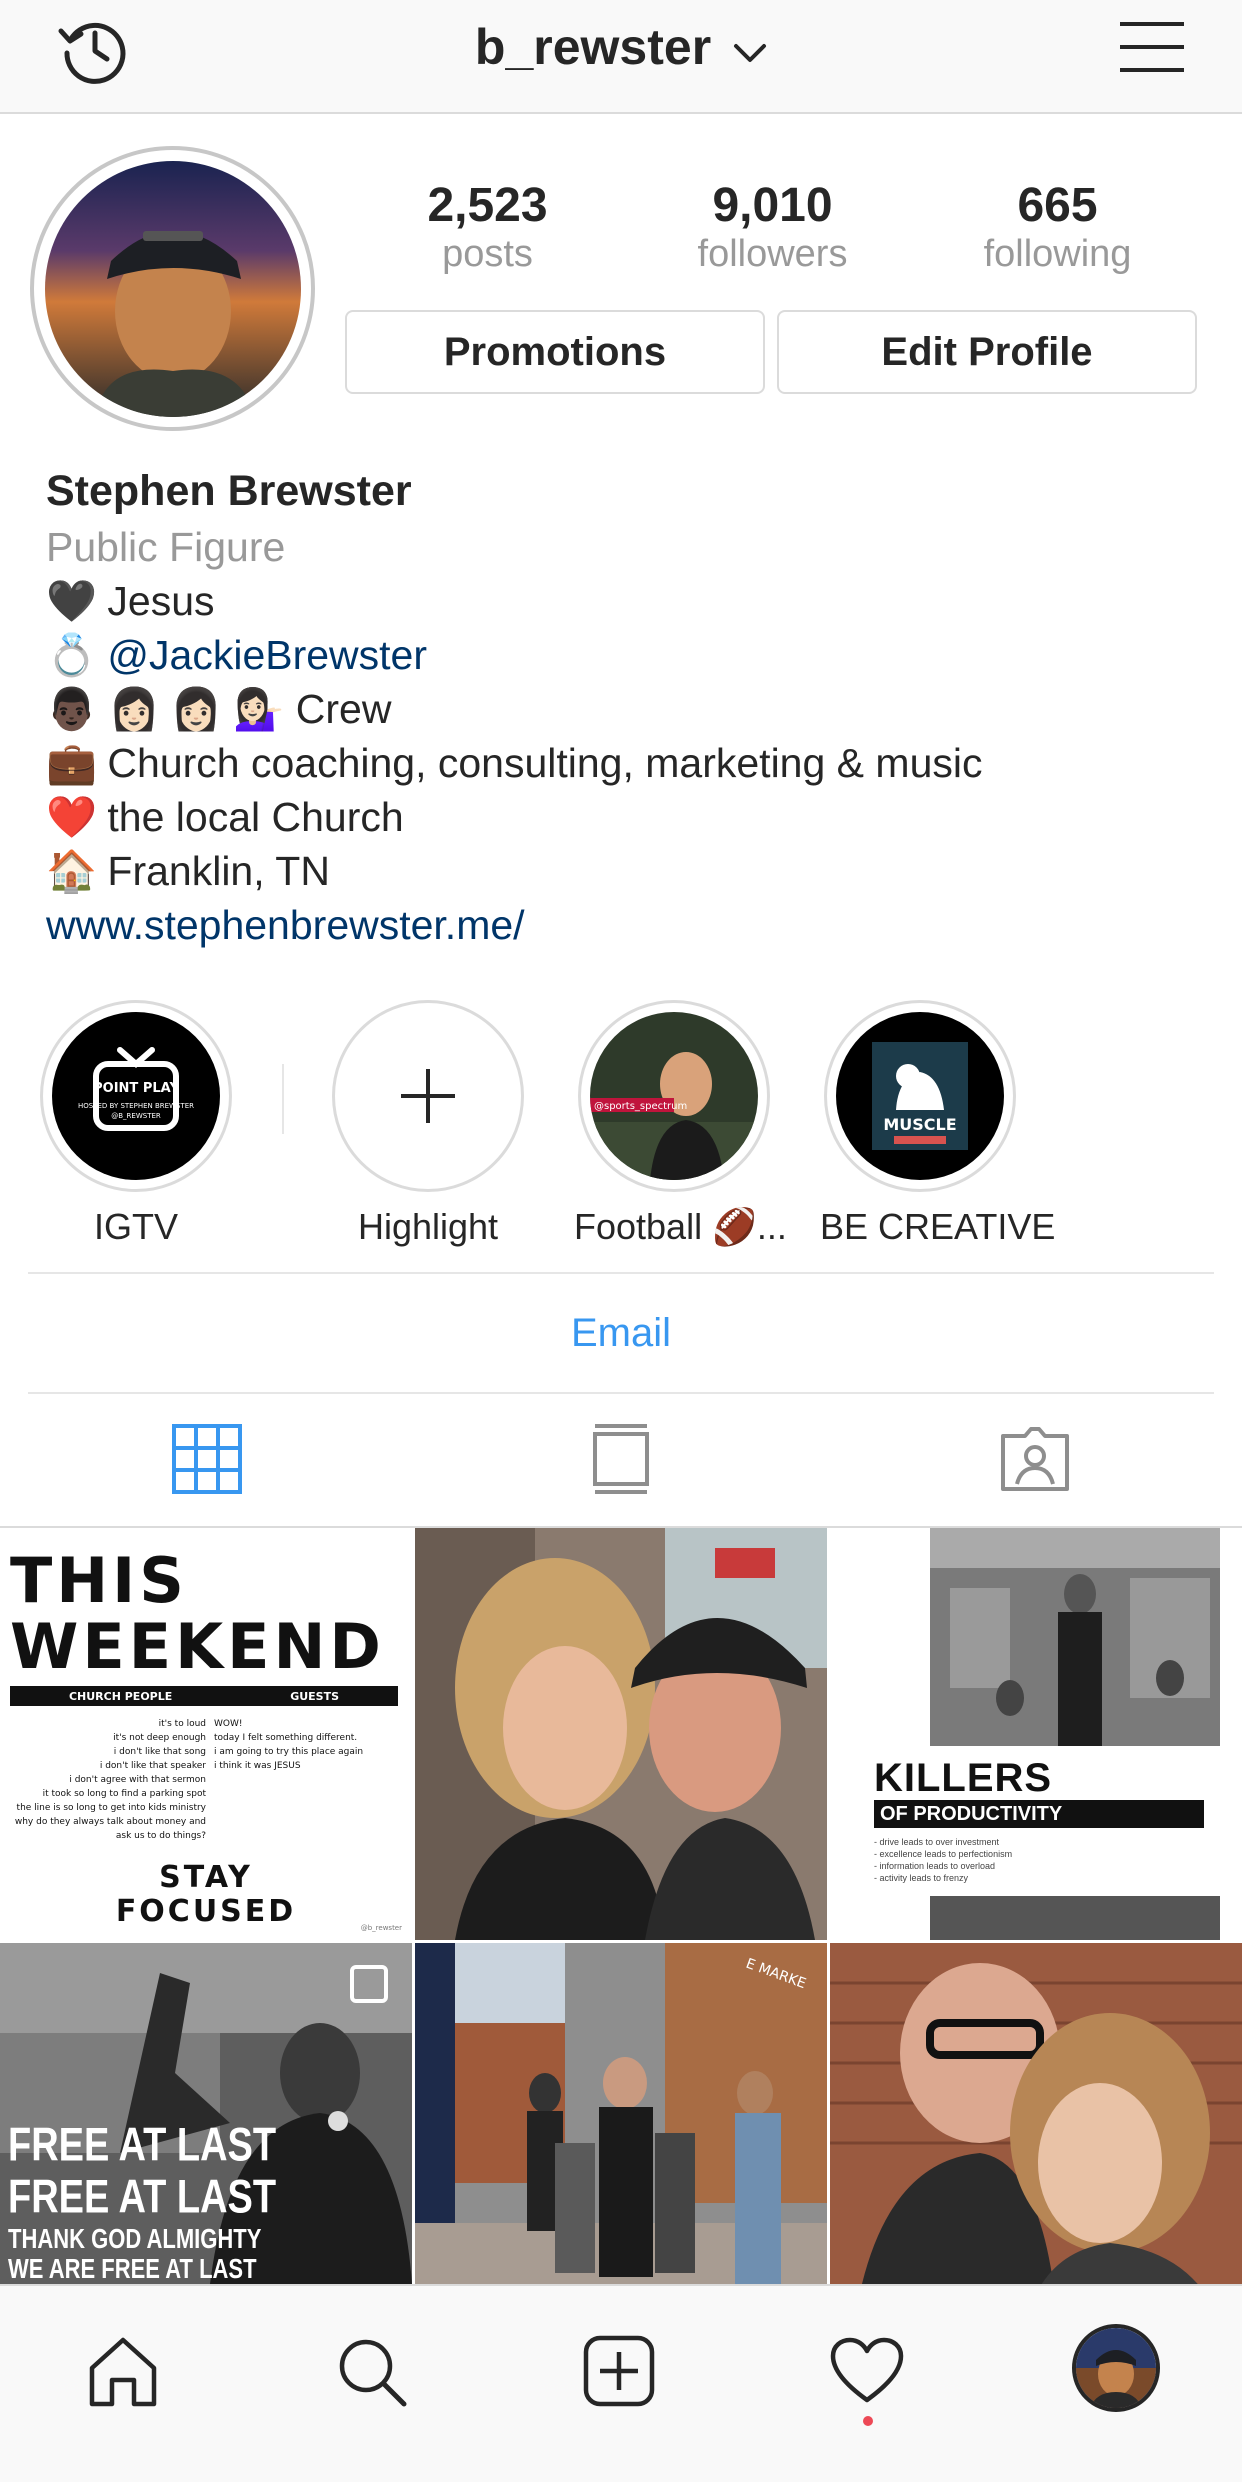 The height and width of the screenshot is (2482, 1242). I want to click on bio-line: 🏠 Franklin, TN, so click(621, 871).